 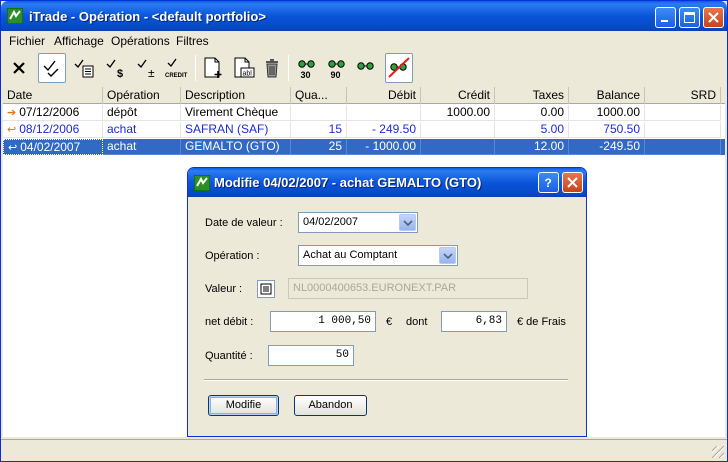 I want to click on x-icon, so click(x=19, y=68).